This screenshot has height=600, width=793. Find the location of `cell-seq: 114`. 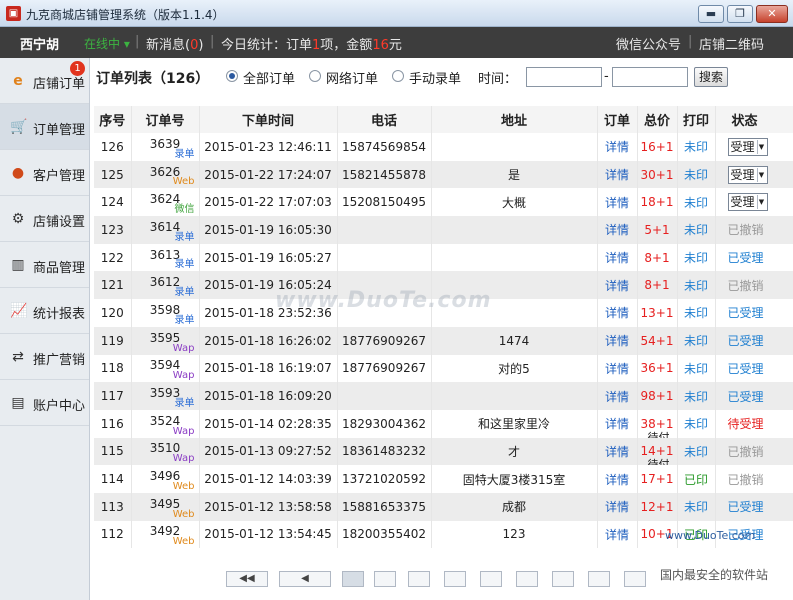

cell-seq: 114 is located at coordinates (113, 479).